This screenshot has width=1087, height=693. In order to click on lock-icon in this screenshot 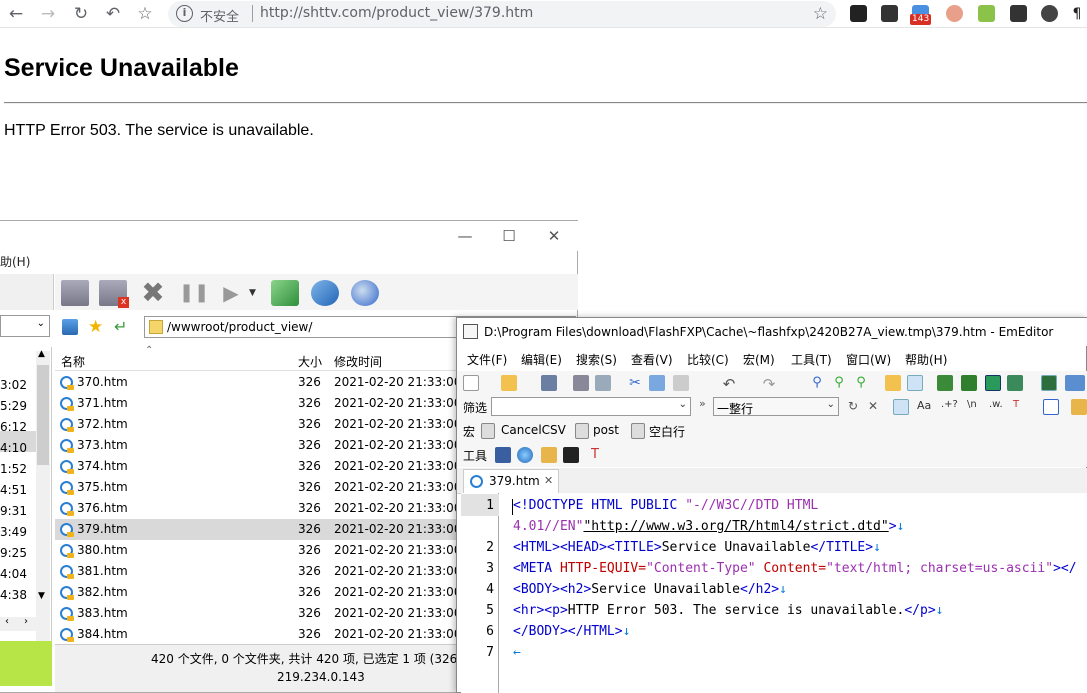, I will do `click(1079, 407)`.